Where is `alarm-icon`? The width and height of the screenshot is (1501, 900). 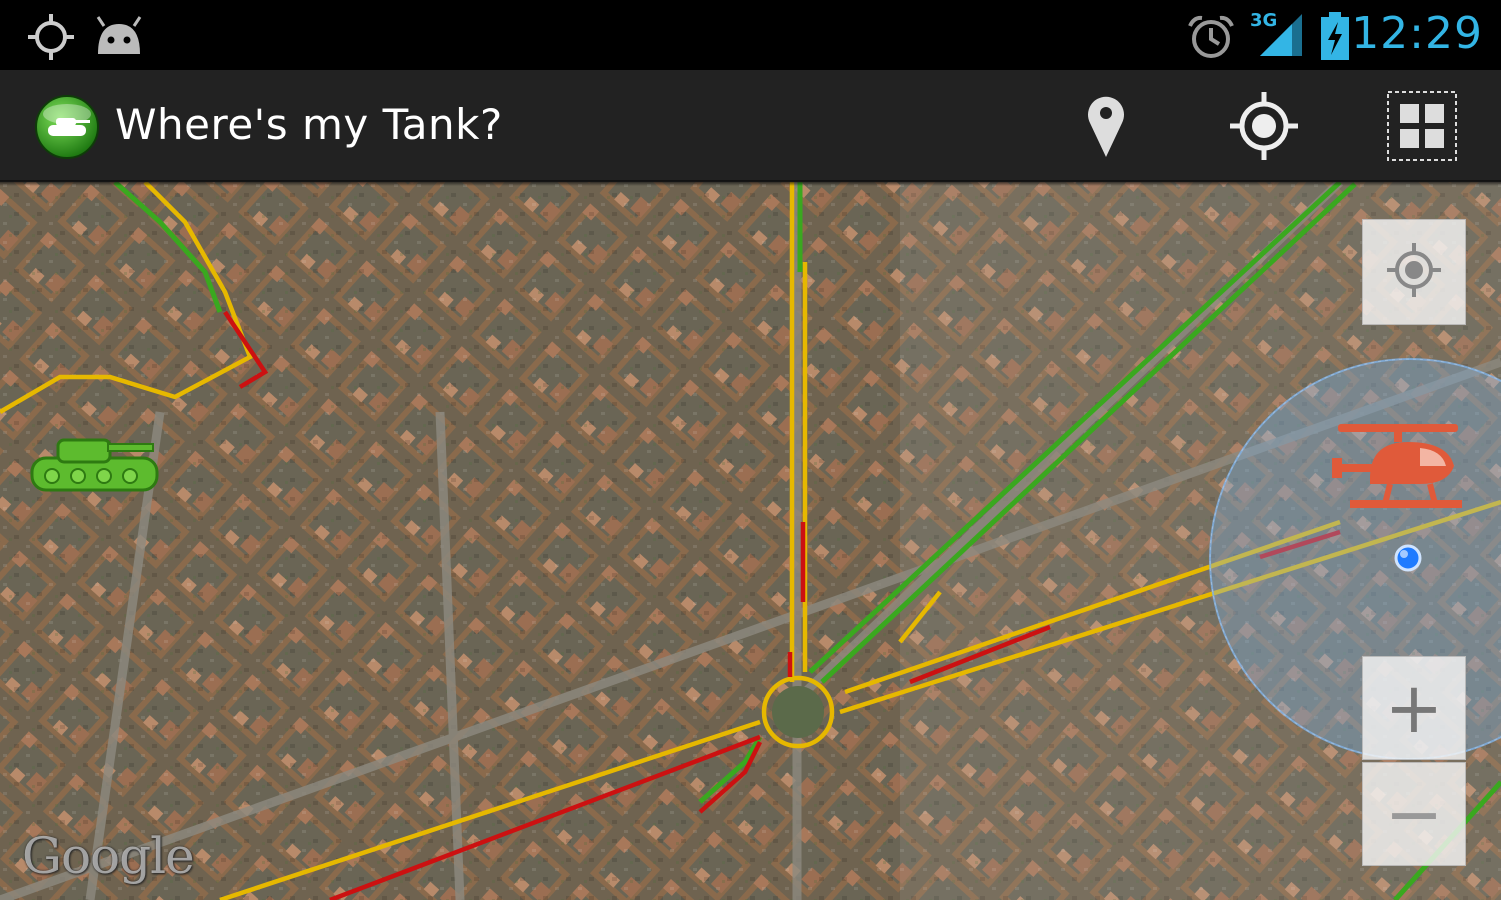 alarm-icon is located at coordinates (1211, 39).